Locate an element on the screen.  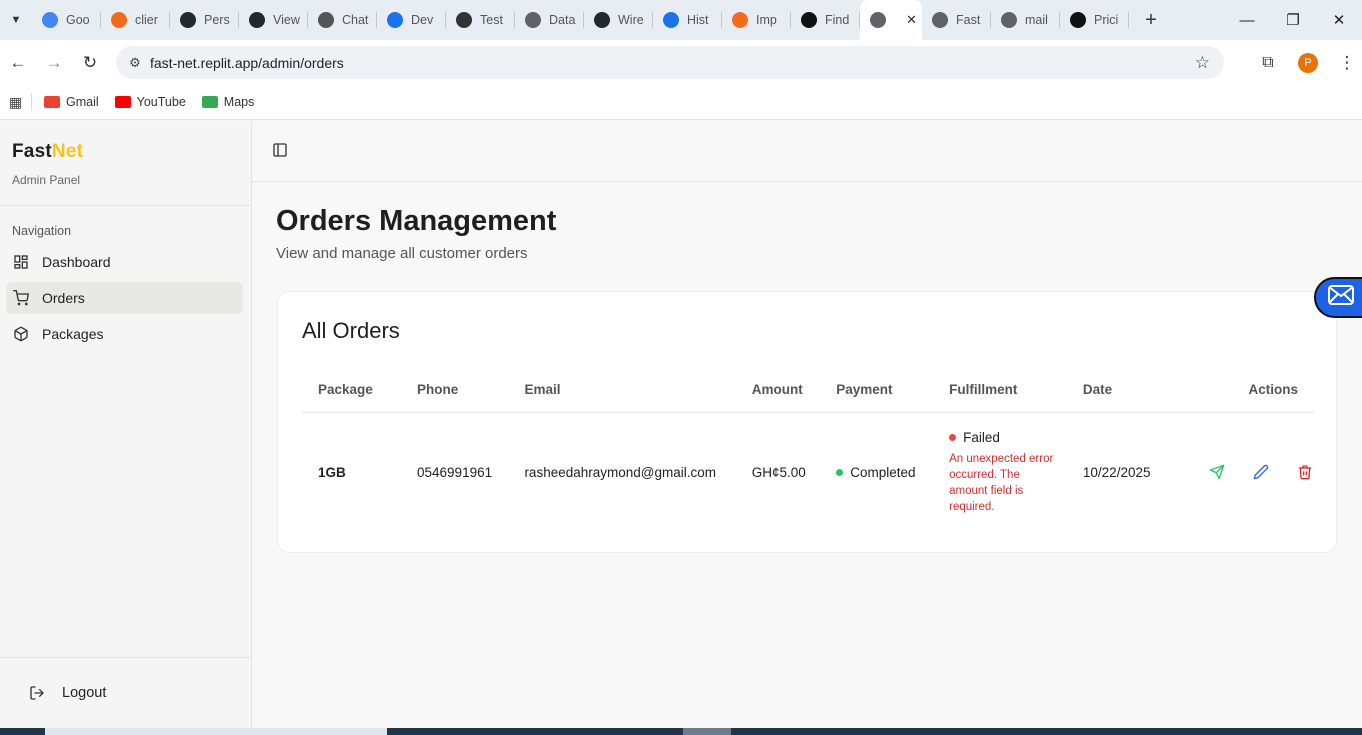
apps-grid-icon: ▦ is located at coordinates (16, 102).